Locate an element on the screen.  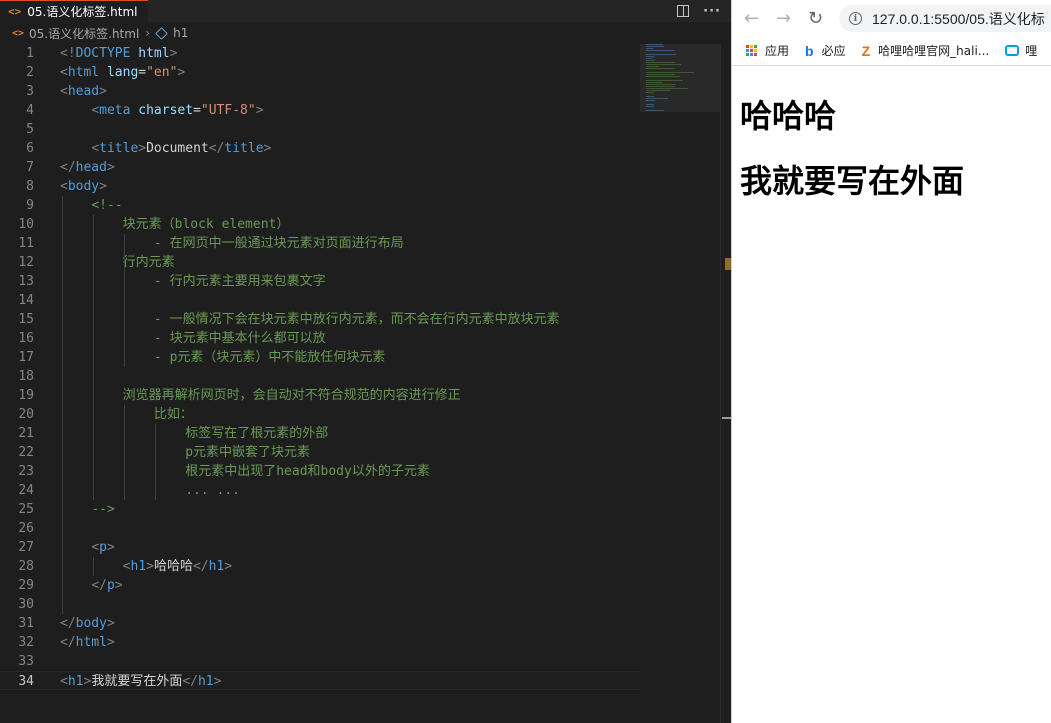
code-line: 31 </body> is located at coordinates (320, 623).